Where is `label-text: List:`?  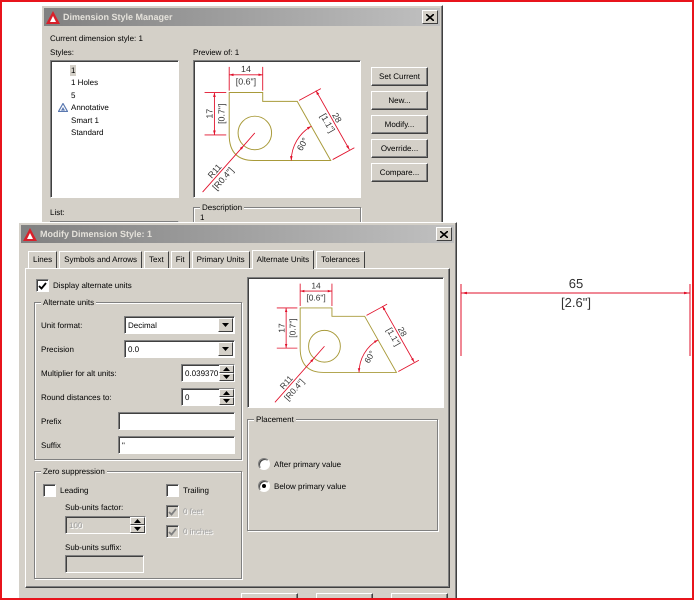
label-text: List: is located at coordinates (58, 212).